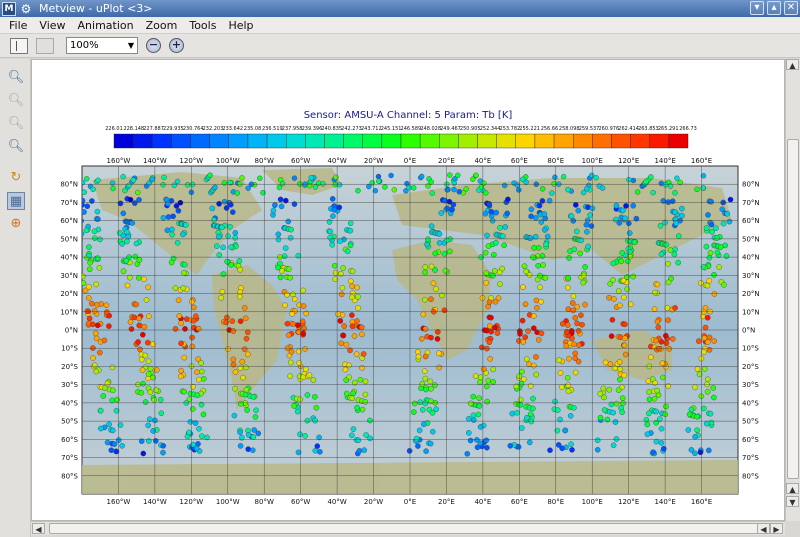 Image resolution: width=800 pixels, height=537 pixels. What do you see at coordinates (19, 45) in the screenshot?
I see `layout-icon` at bounding box center [19, 45].